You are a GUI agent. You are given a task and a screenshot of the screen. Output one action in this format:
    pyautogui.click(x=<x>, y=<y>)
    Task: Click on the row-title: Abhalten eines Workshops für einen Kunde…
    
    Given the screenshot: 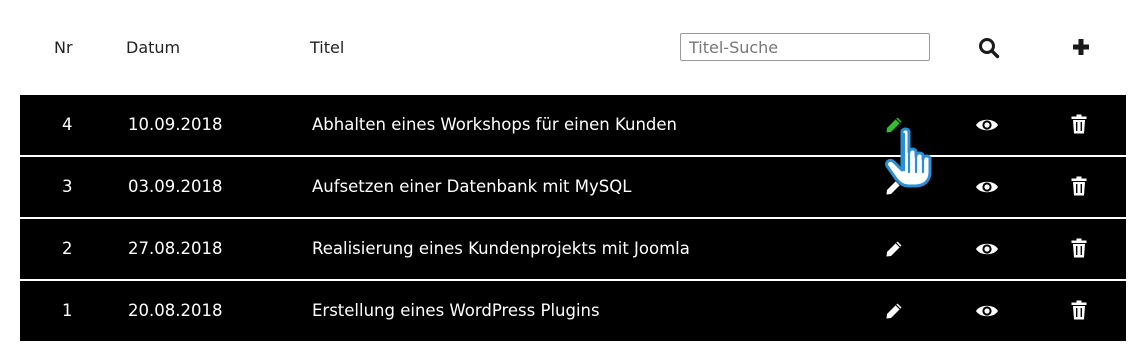 What is the action you would take?
    pyautogui.click(x=495, y=124)
    